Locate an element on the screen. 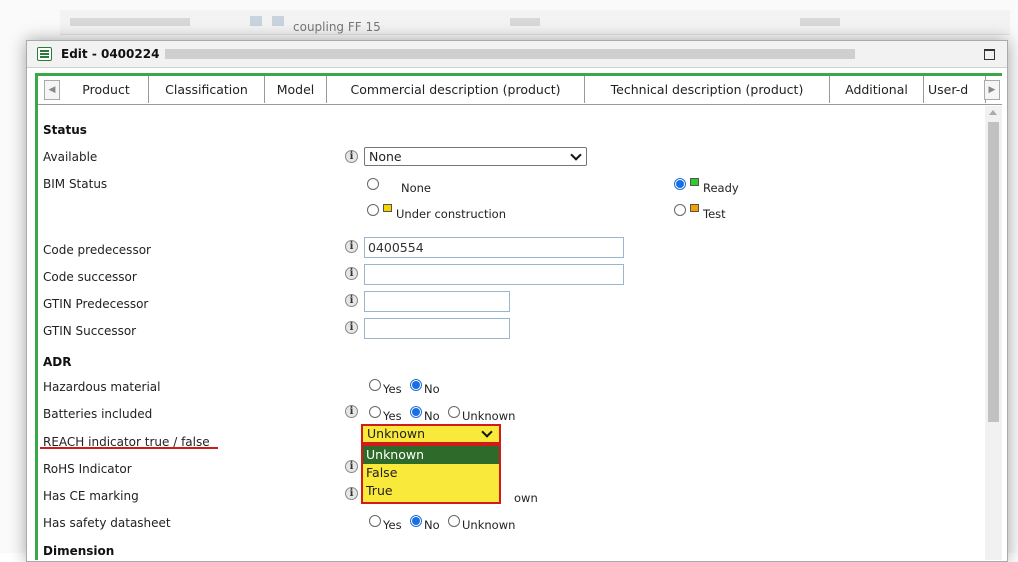 Image resolution: width=1018 pixels, height=562 pixels. tab-technical-description: Technical description (product) is located at coordinates (707, 89).